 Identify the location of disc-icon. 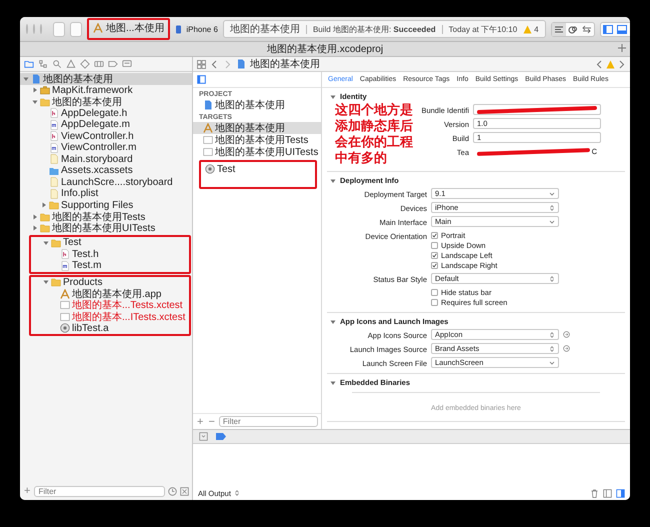
(210, 169).